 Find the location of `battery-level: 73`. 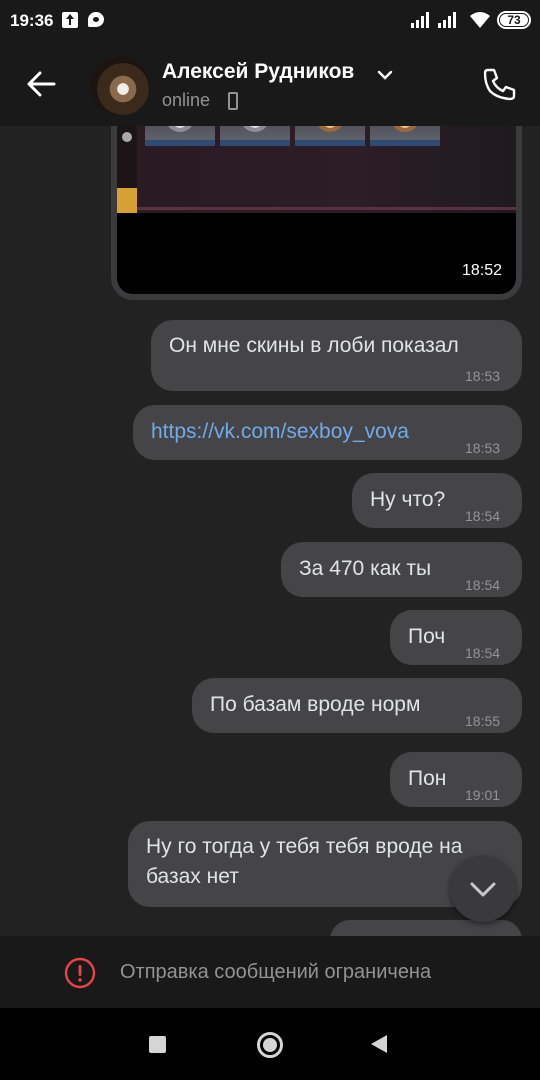

battery-level: 73 is located at coordinates (514, 20).